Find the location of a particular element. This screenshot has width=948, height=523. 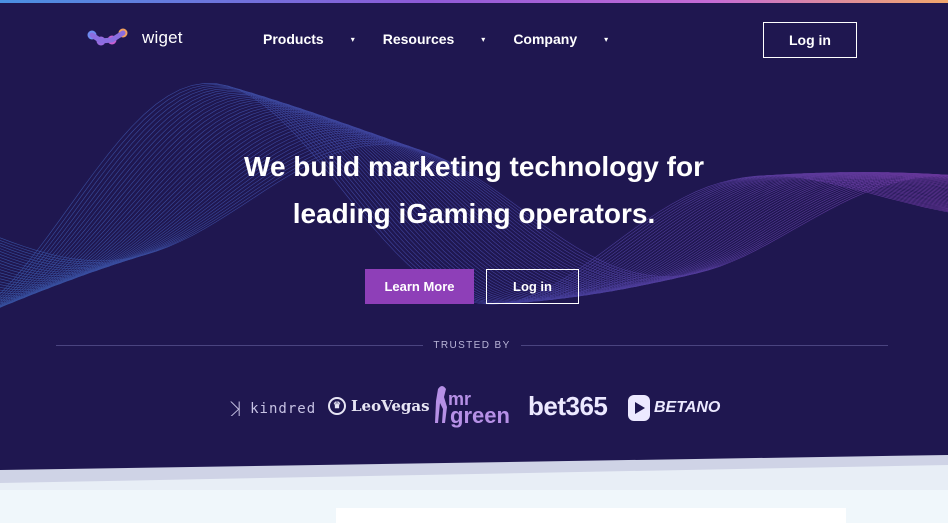

nav-company-label: Company is located at coordinates (545, 39).